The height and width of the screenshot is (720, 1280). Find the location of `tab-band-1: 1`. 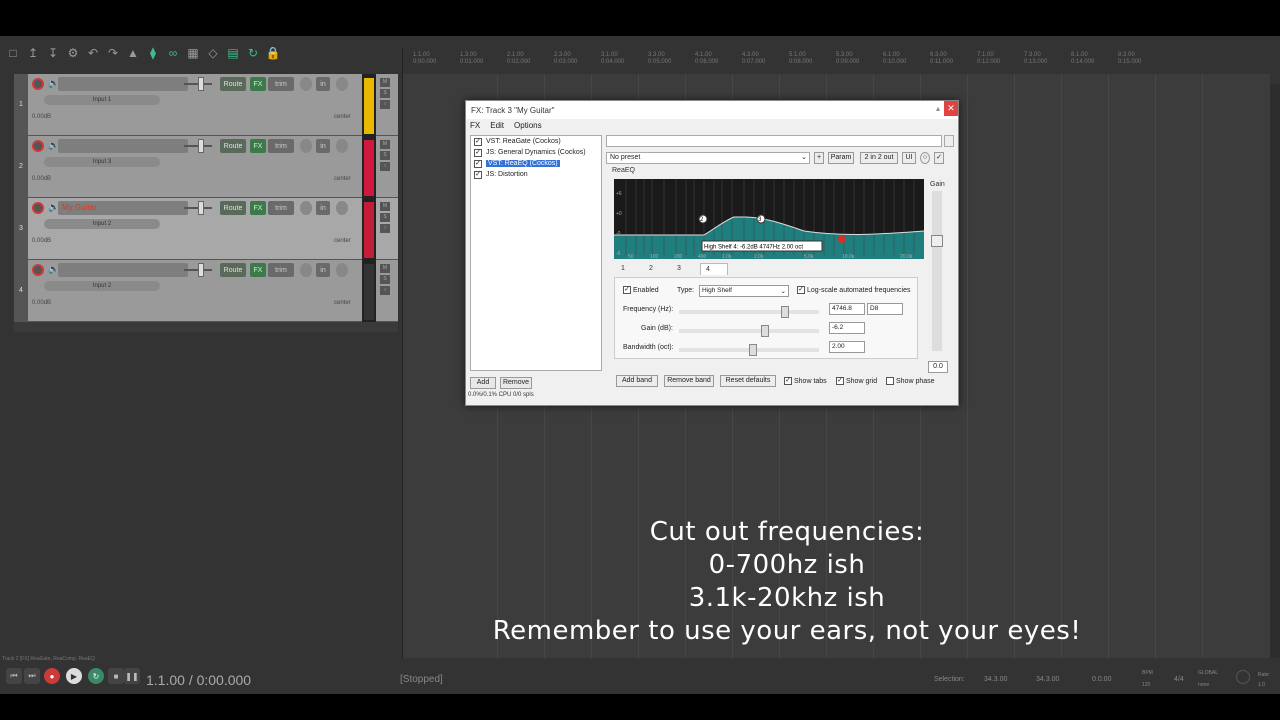

tab-band-1: 1 is located at coordinates (630, 269).